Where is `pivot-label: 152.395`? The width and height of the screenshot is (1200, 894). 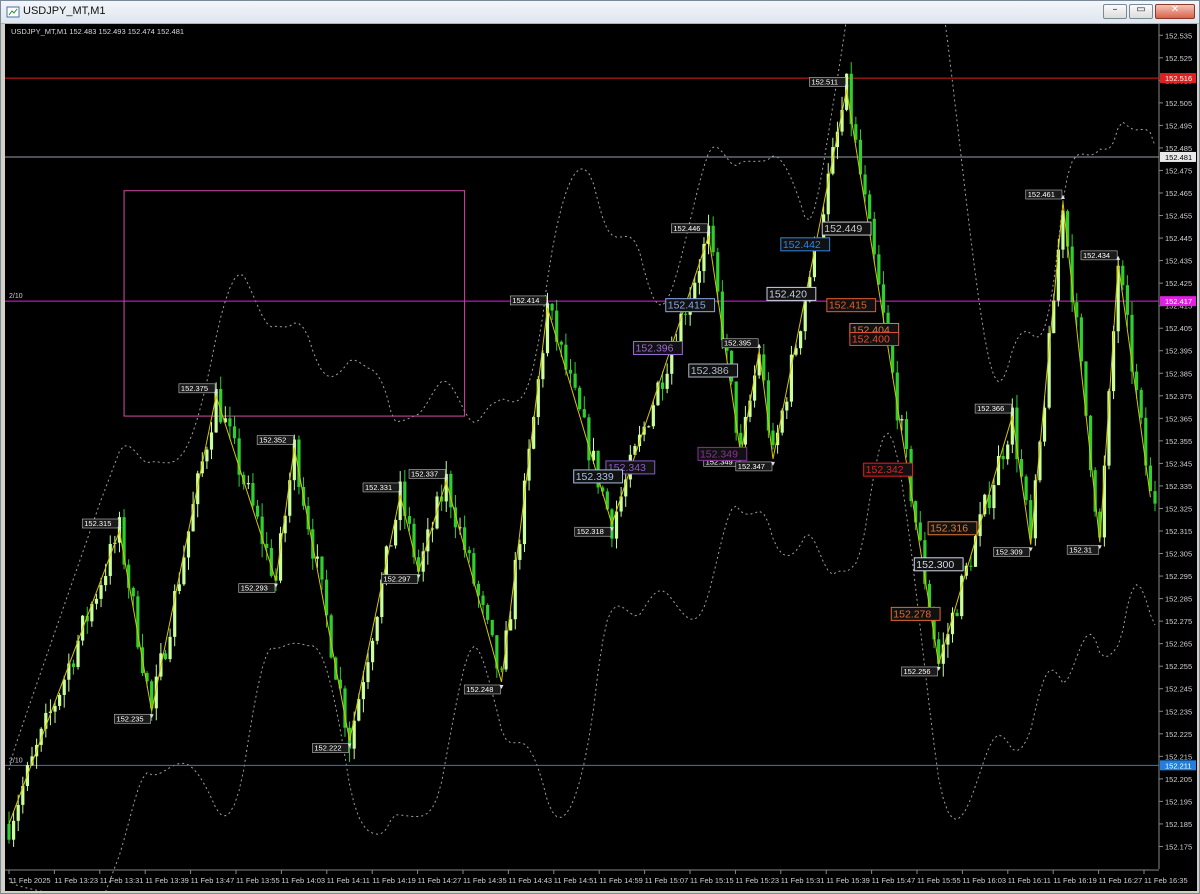
pivot-label: 152.395 is located at coordinates (737, 343).